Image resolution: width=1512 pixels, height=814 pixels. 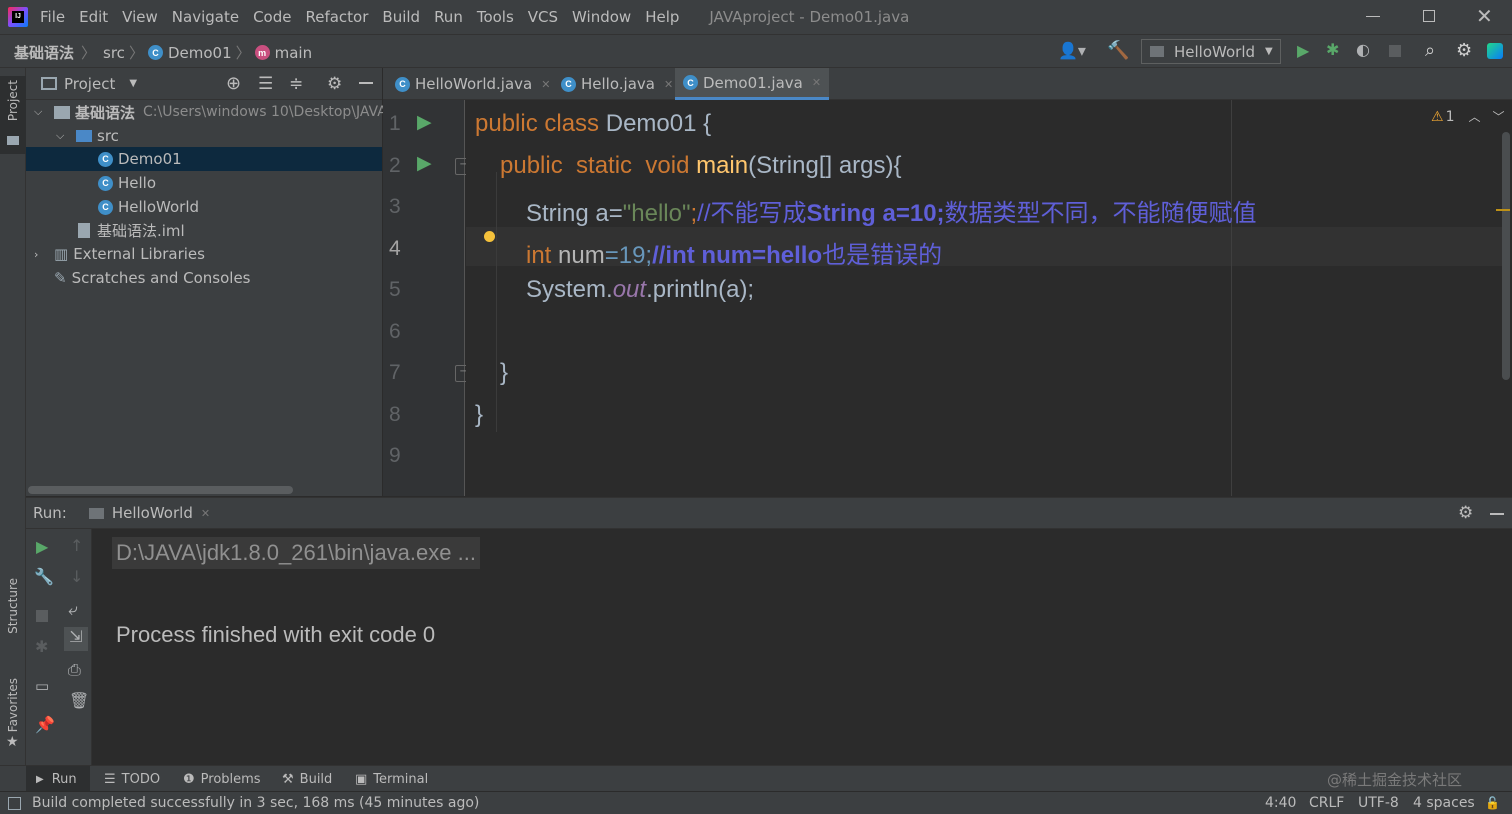 What do you see at coordinates (45, 724) in the screenshot?
I see `pin-icon: 📌` at bounding box center [45, 724].